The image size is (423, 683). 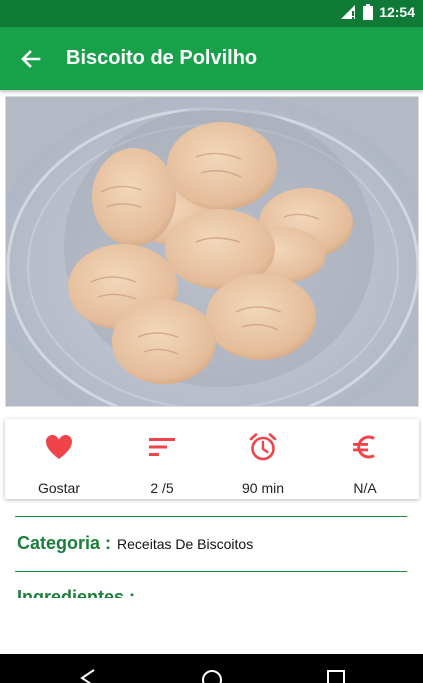 What do you see at coordinates (162, 58) in the screenshot?
I see `page-title: Biscoito de Polvilho` at bounding box center [162, 58].